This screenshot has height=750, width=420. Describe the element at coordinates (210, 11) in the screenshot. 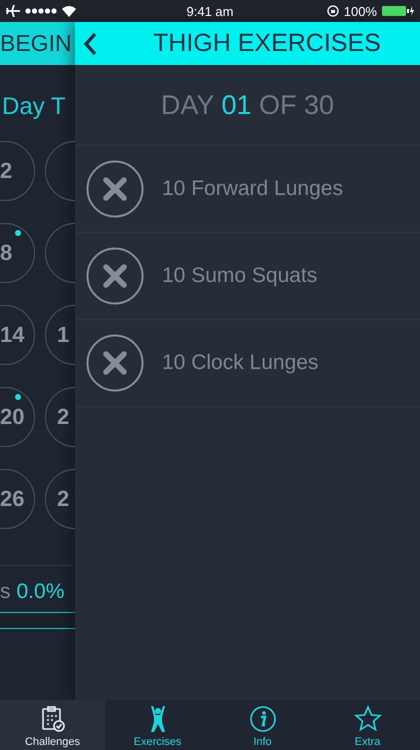

I see `status-time: 9:41 am` at that location.